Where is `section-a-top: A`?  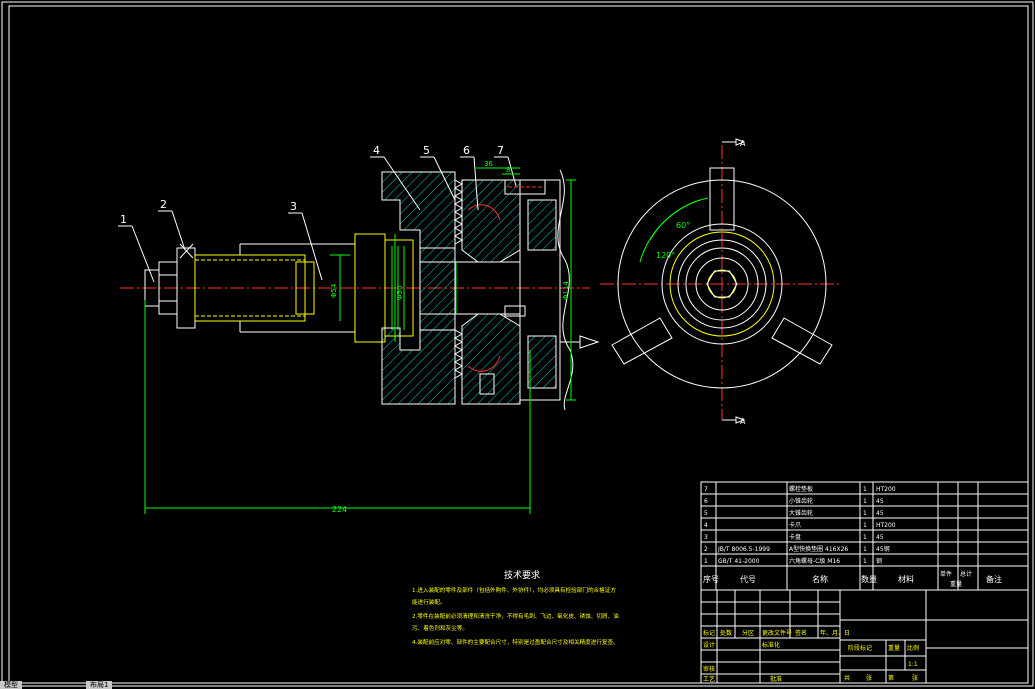
section-a-top: A is located at coordinates (743, 143).